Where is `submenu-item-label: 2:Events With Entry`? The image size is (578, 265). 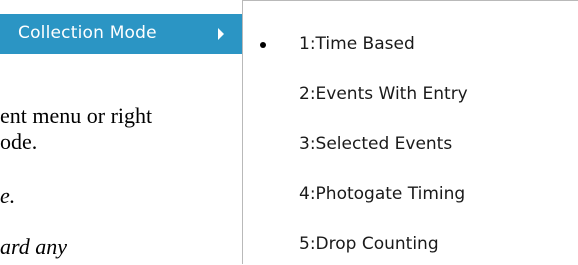 submenu-item-label: 2:Events With Entry is located at coordinates (383, 94).